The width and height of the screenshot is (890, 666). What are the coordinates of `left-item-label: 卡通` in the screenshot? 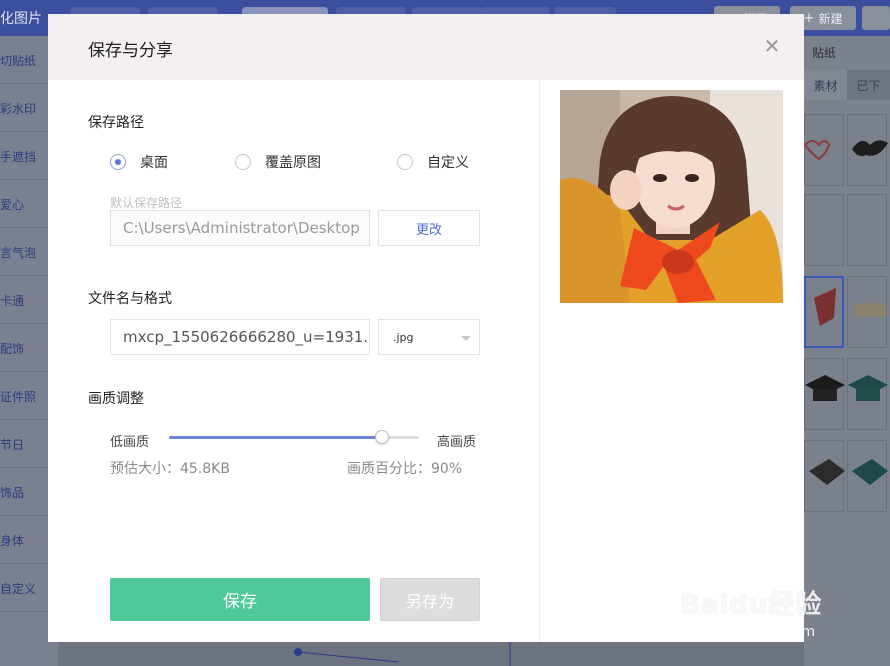 It's located at (12, 301).